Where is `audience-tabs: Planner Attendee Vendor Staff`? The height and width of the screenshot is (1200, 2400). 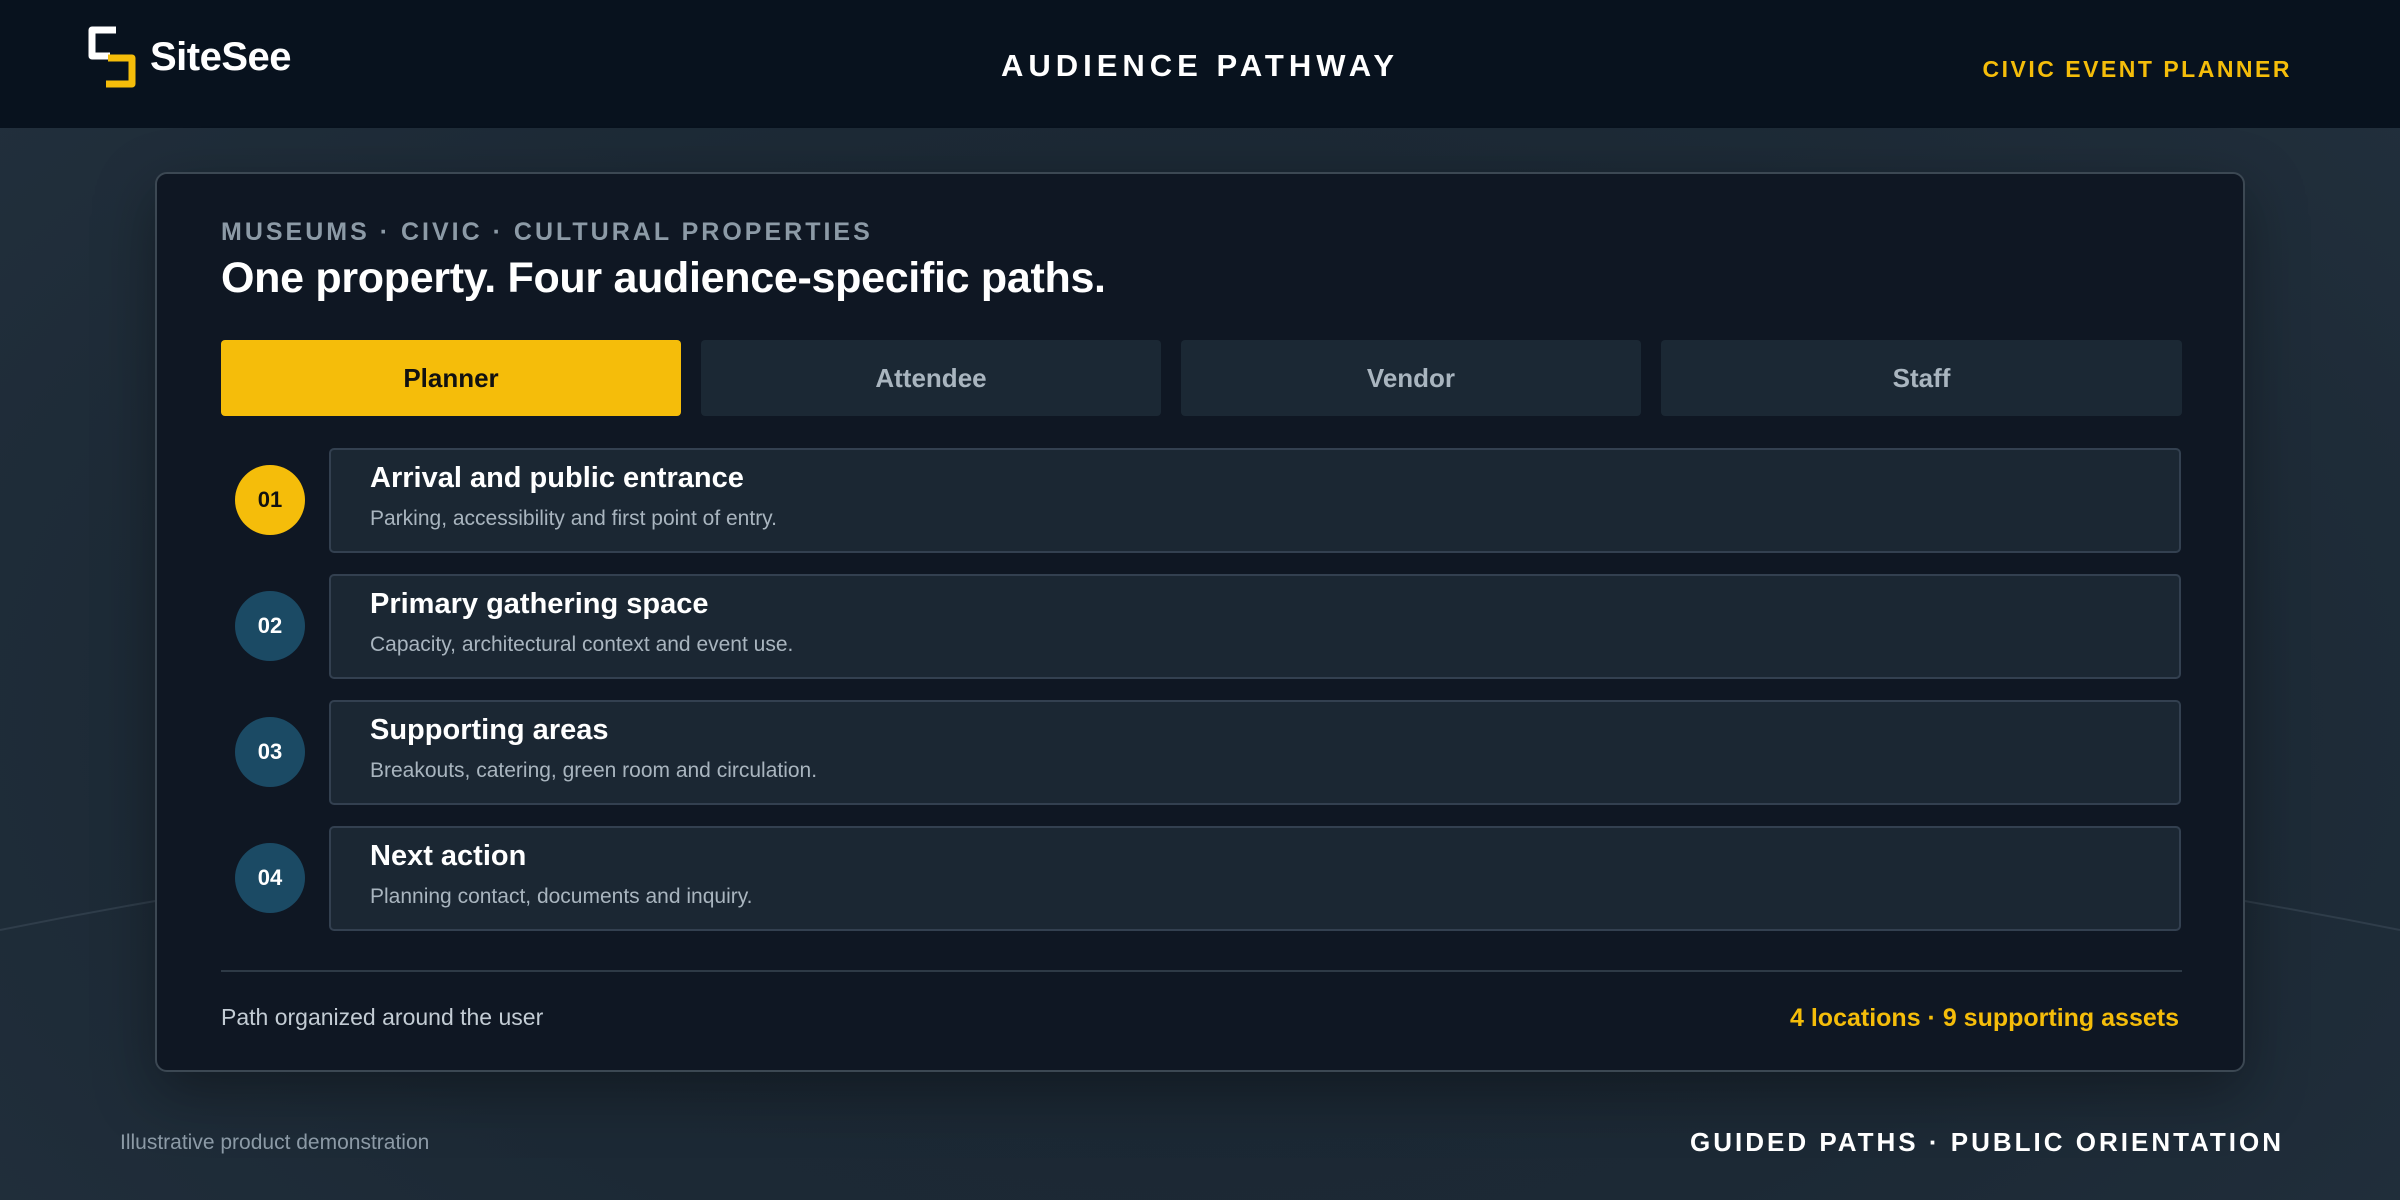 audience-tabs: Planner Attendee Vendor Staff is located at coordinates (1201, 378).